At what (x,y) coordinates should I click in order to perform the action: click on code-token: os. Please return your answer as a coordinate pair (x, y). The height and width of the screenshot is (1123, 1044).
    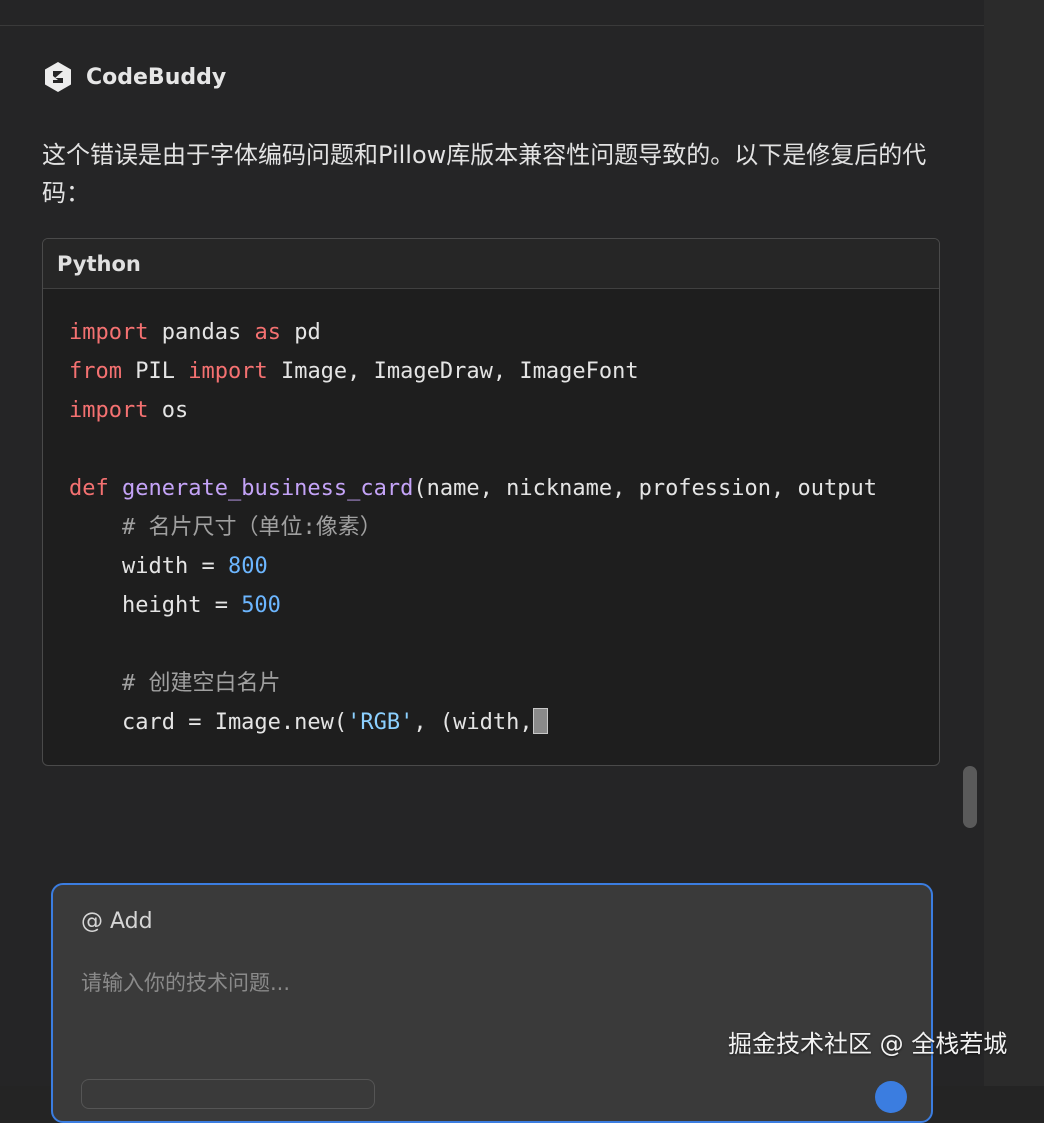
    Looking at the image, I should click on (168, 410).